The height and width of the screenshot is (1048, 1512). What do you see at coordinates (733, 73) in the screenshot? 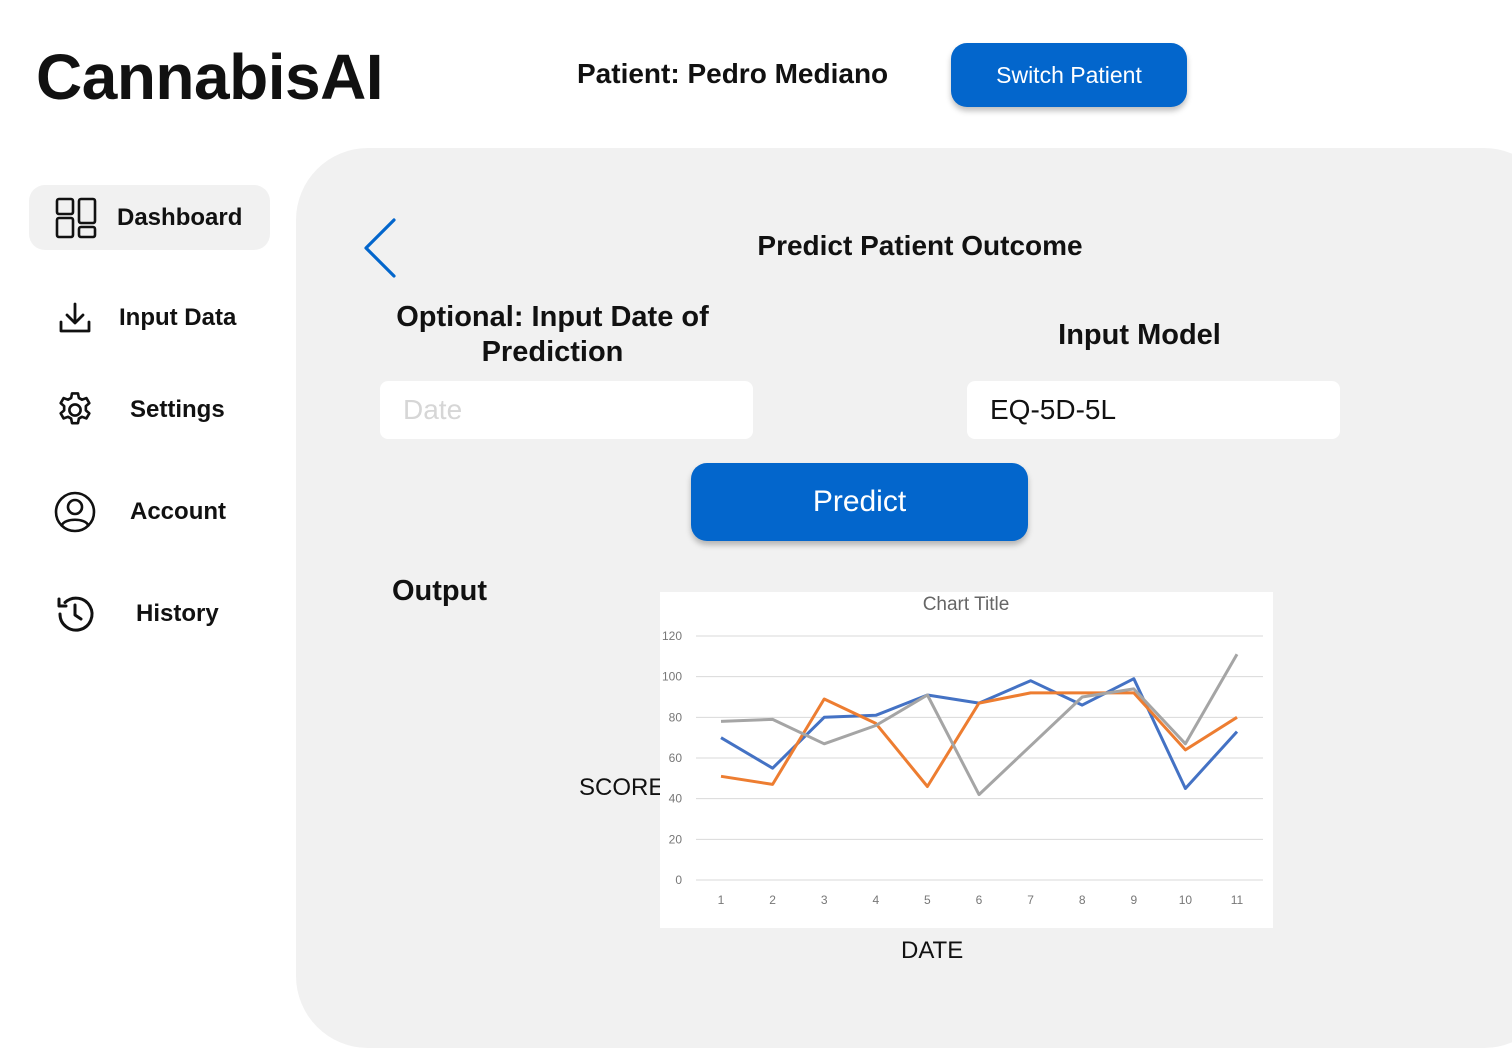
I see `patient-label: Patient: Pedro Mediano` at bounding box center [733, 73].